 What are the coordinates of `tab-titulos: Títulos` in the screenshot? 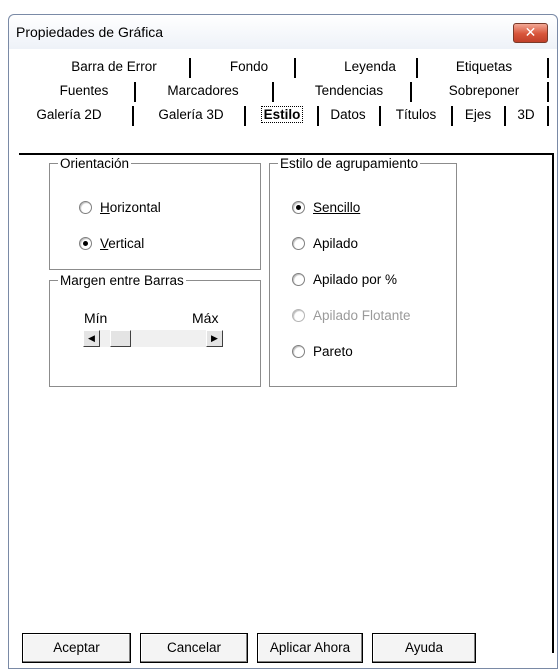 It's located at (416, 115).